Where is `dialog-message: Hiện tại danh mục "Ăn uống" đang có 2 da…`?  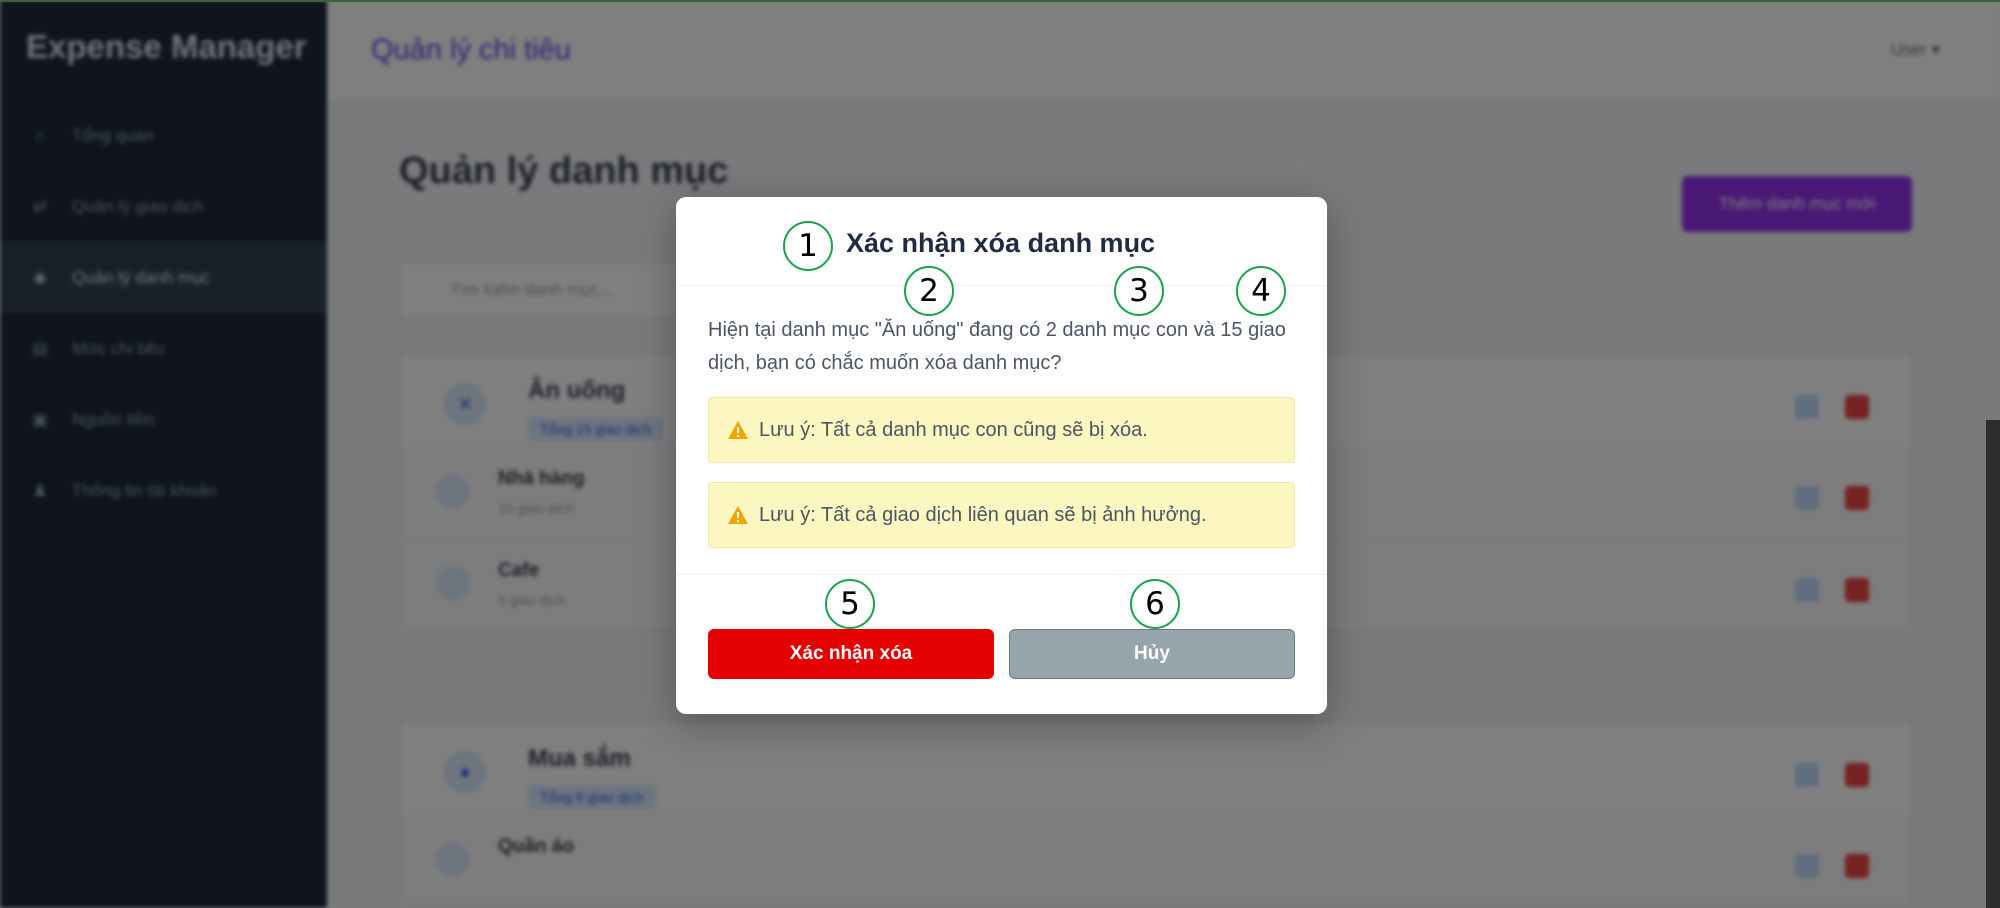
dialog-message: Hiện tại danh mục "Ăn uống" đang có 2 da… is located at coordinates (997, 346).